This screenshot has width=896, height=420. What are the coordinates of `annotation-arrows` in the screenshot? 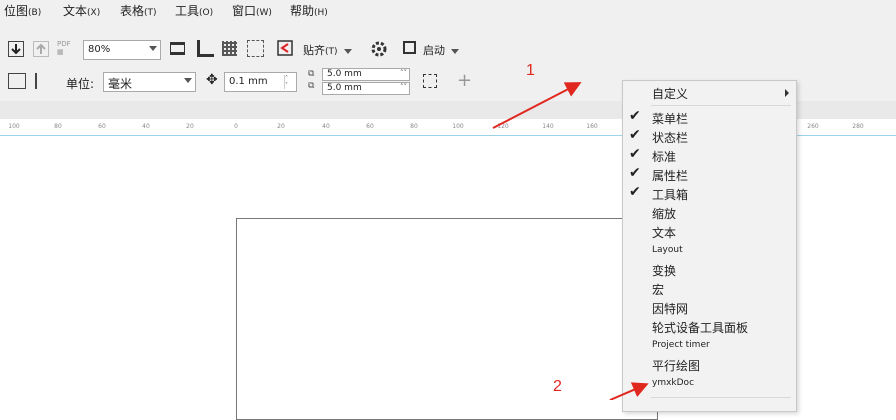 It's located at (570, 241).